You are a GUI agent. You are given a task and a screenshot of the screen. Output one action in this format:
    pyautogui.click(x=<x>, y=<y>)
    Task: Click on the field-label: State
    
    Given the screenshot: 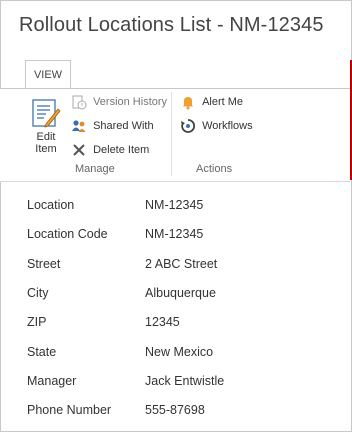 What is the action you would take?
    pyautogui.click(x=42, y=351)
    